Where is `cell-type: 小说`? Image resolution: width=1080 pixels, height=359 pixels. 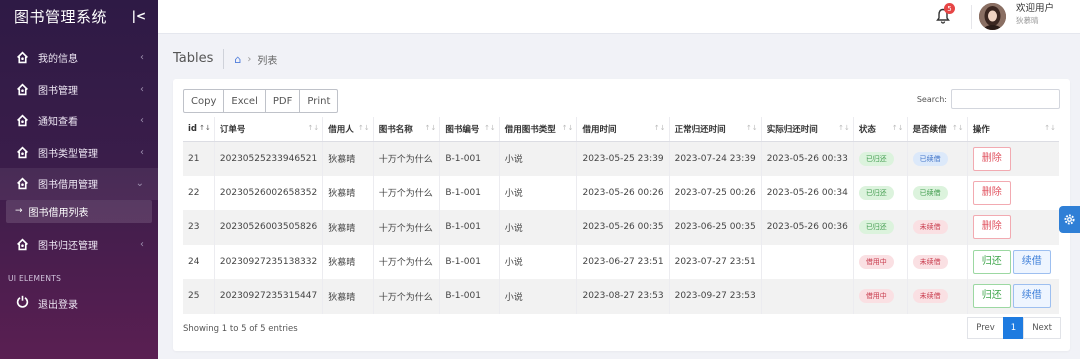
cell-type: 小说 is located at coordinates (538, 227).